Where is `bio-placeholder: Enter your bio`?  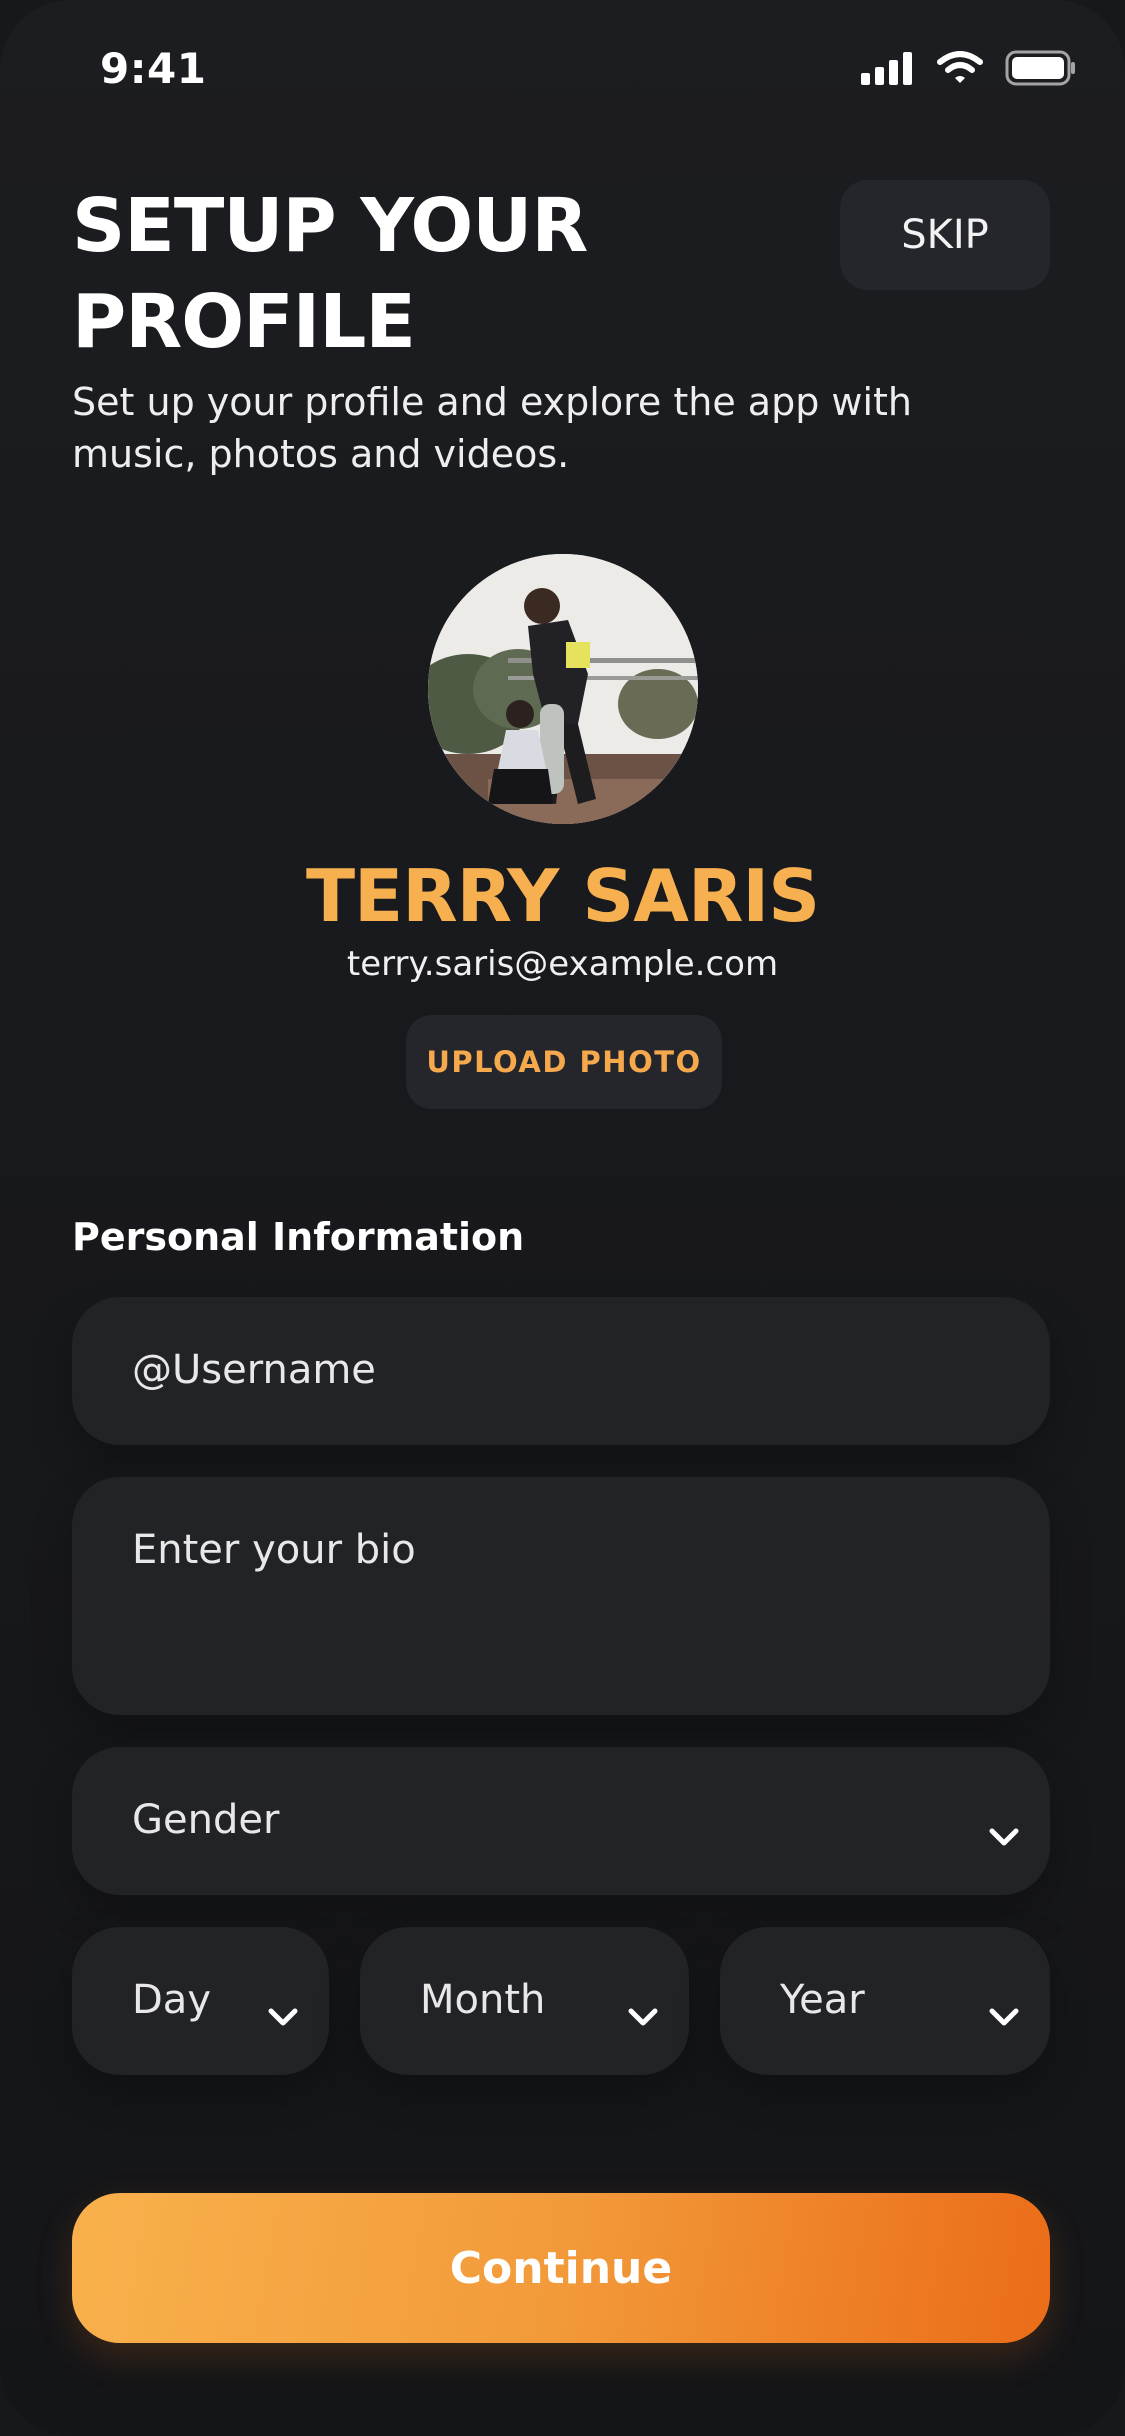 bio-placeholder: Enter your bio is located at coordinates (274, 1550).